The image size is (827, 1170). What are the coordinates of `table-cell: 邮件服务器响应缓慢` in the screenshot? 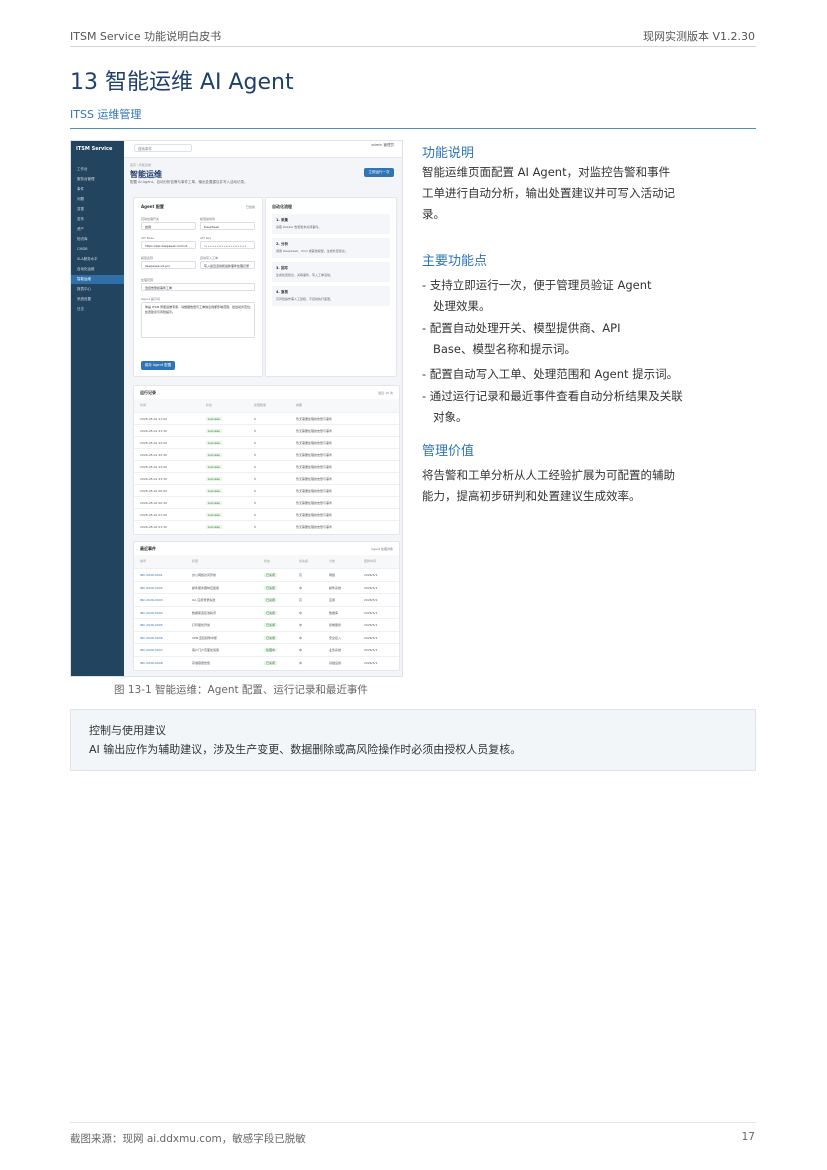 It's located at (206, 587).